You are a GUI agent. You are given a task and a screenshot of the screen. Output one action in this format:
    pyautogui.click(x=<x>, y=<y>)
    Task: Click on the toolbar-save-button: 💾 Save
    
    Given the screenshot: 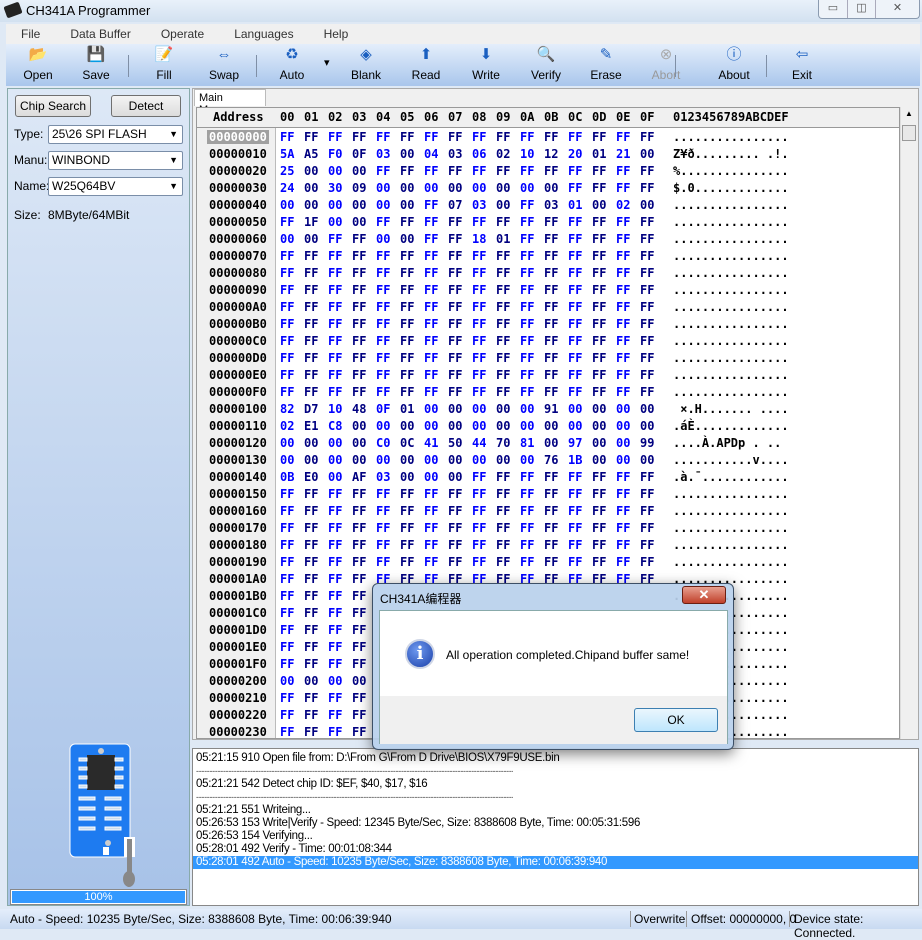 What is the action you would take?
    pyautogui.click(x=96, y=64)
    